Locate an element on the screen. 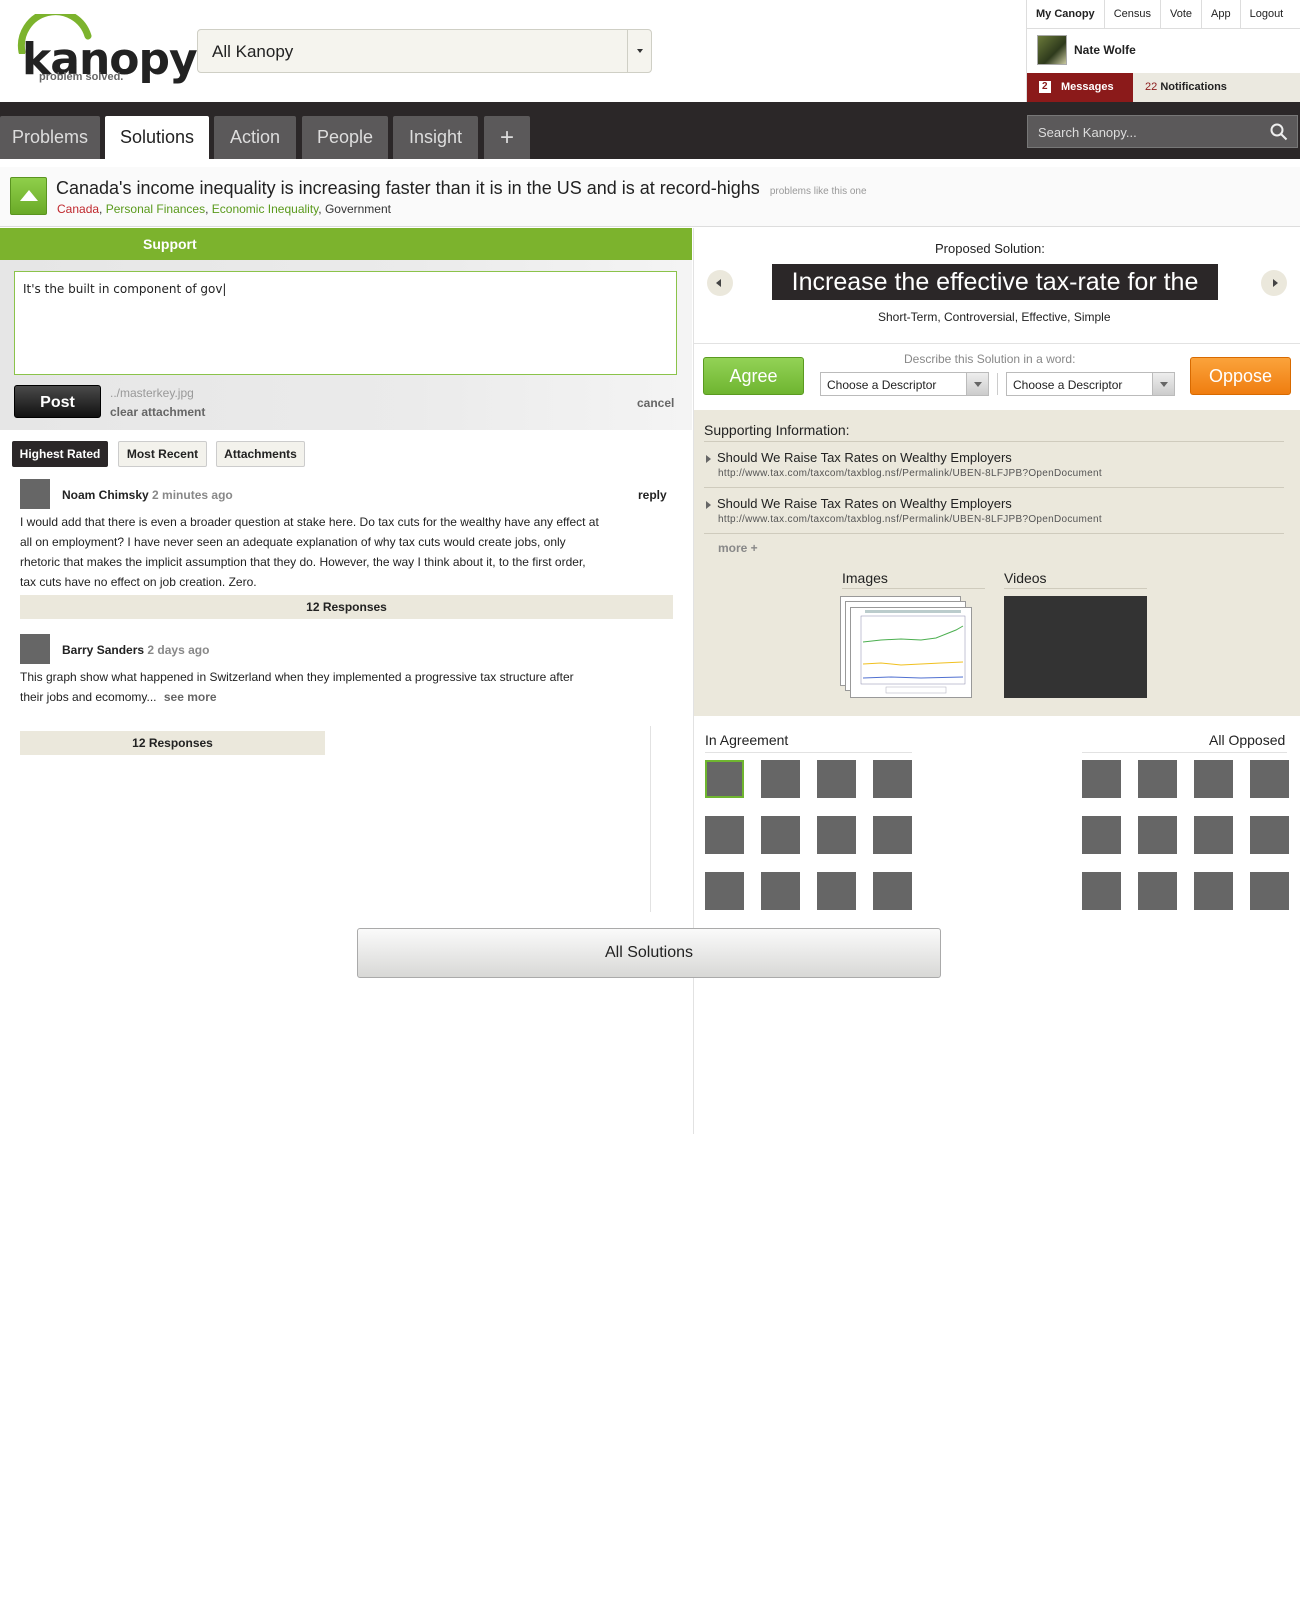  descriptor-select-2: Choose a Descriptor is located at coordinates (1090, 384).